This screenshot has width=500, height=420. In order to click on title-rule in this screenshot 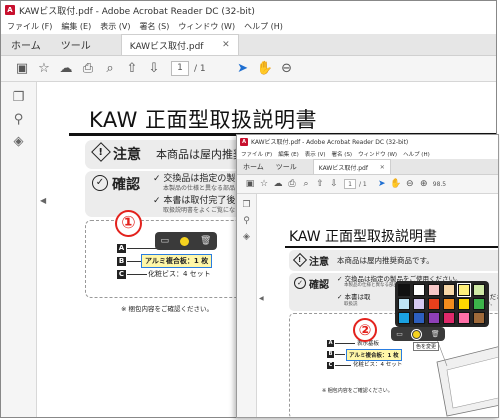, I will do `click(391, 247)`.